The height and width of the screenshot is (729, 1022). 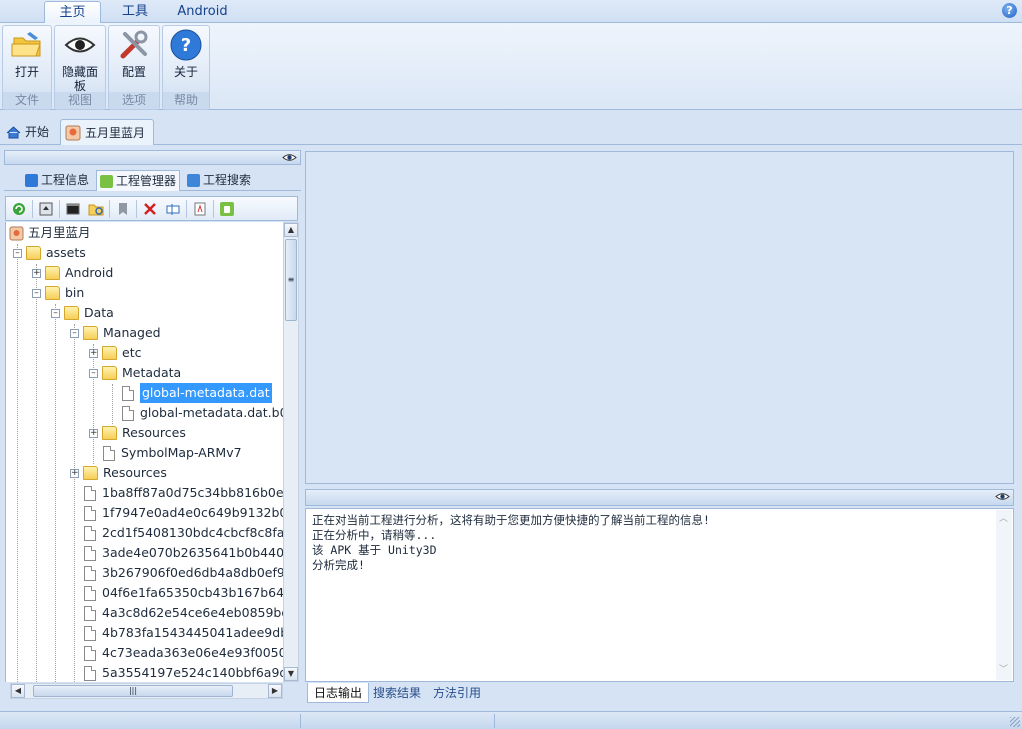 I want to click on tree-node: 4a3c8d62e54ce6e4eb0859bdd, so click(x=183, y=613).